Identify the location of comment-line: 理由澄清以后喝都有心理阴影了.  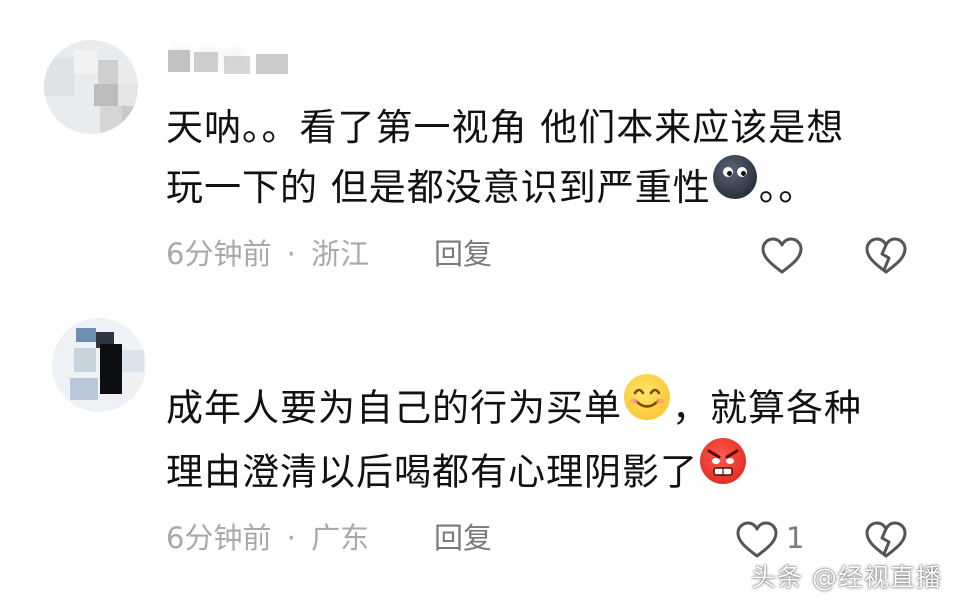
(432, 472).